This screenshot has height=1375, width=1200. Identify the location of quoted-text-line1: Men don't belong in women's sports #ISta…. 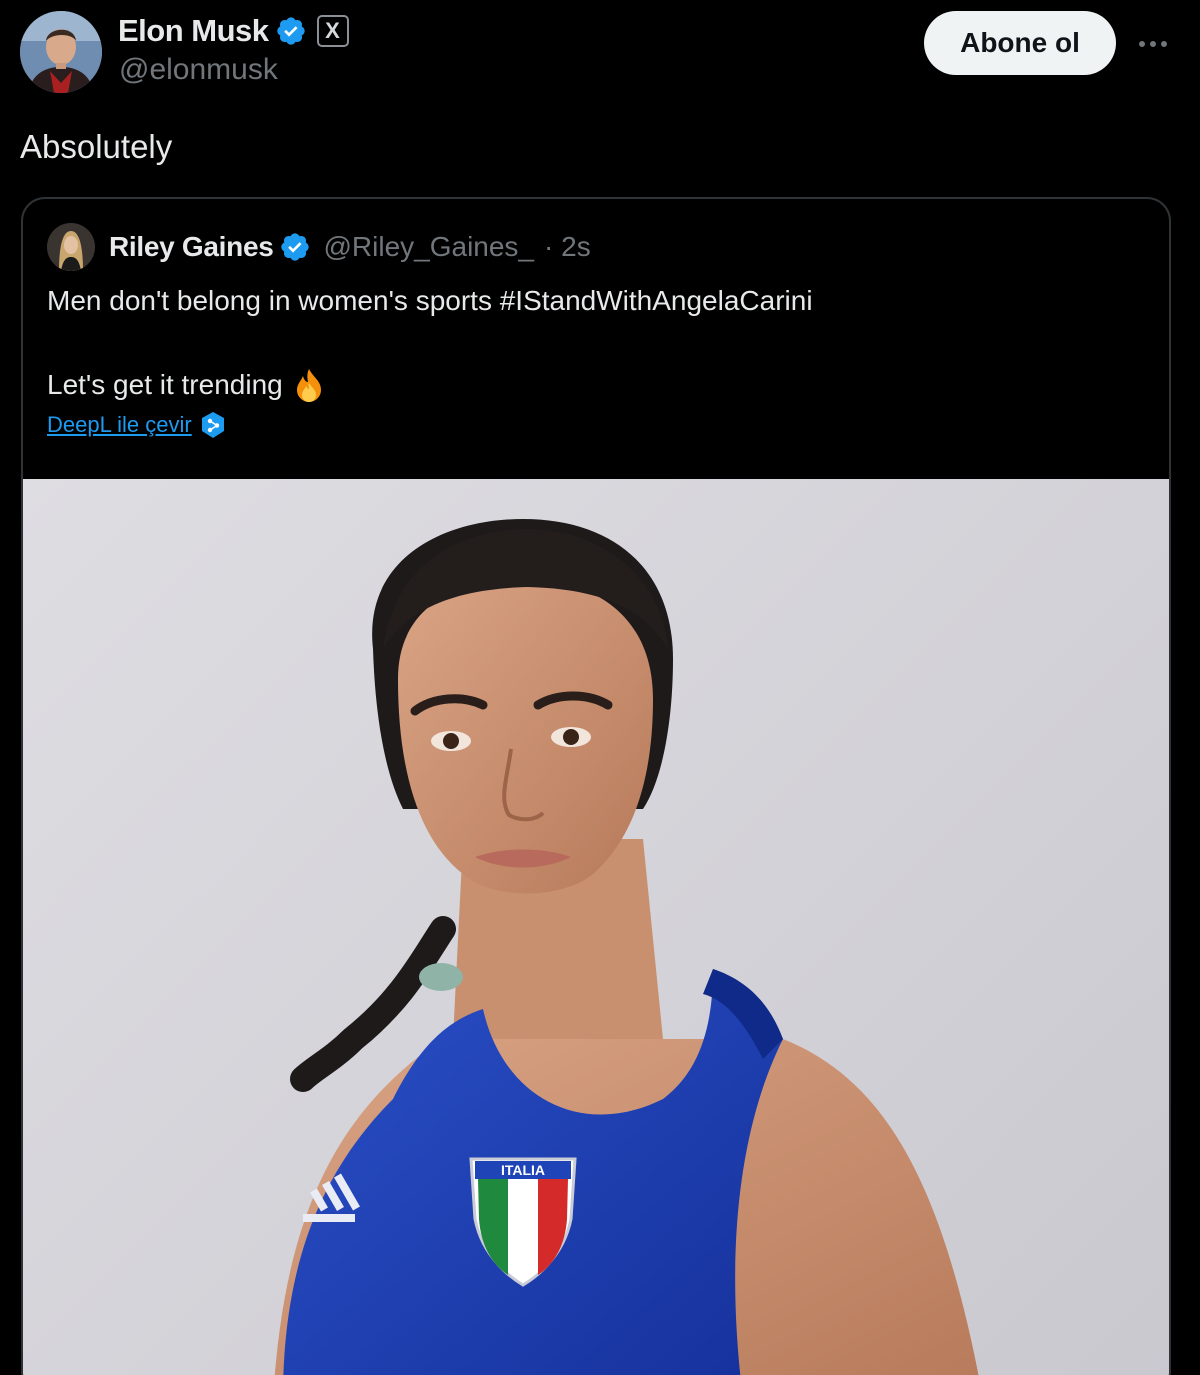
(430, 300).